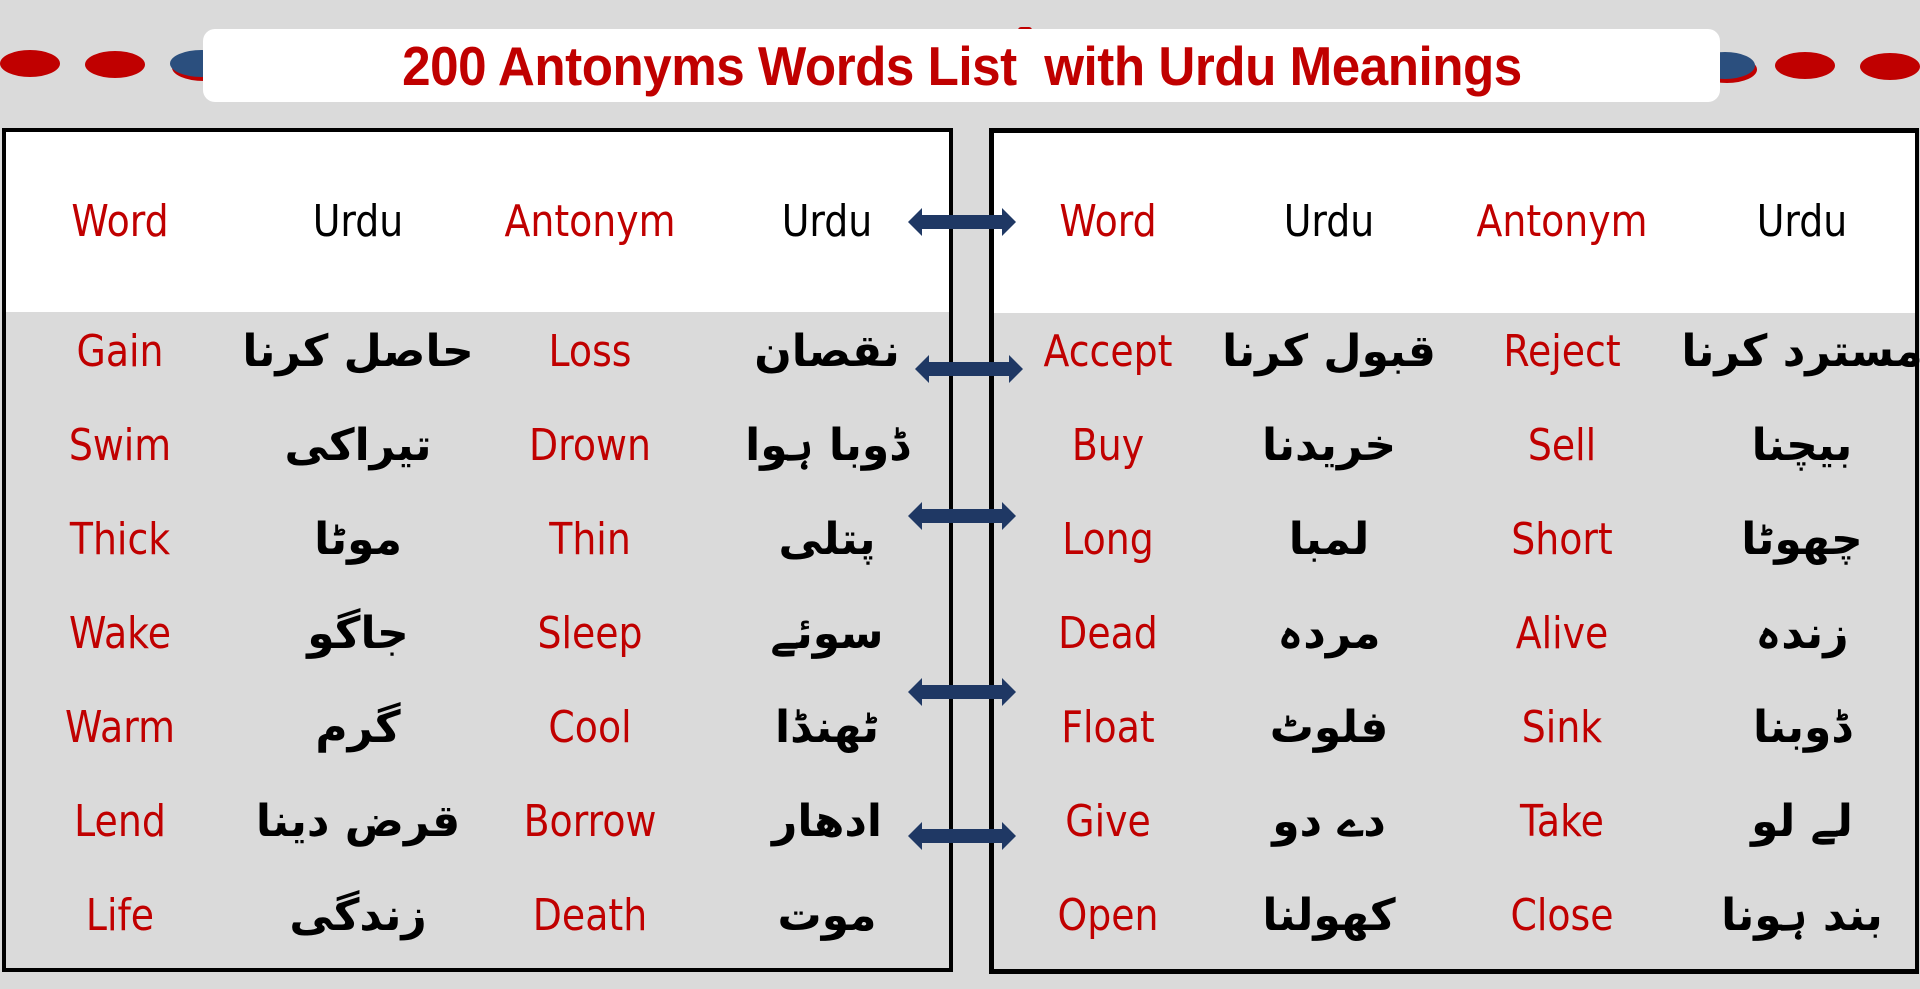 The image size is (1920, 989). I want to click on word-cell: Gain, so click(120, 351).